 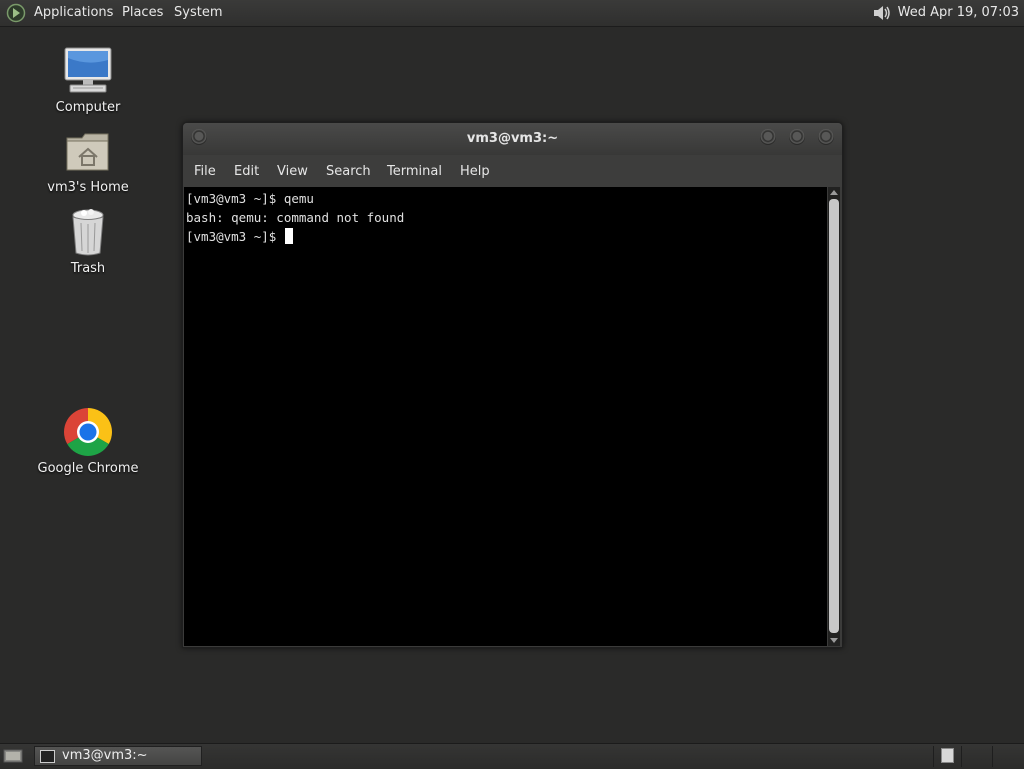 What do you see at coordinates (292, 172) in the screenshot?
I see `menu-view: View` at bounding box center [292, 172].